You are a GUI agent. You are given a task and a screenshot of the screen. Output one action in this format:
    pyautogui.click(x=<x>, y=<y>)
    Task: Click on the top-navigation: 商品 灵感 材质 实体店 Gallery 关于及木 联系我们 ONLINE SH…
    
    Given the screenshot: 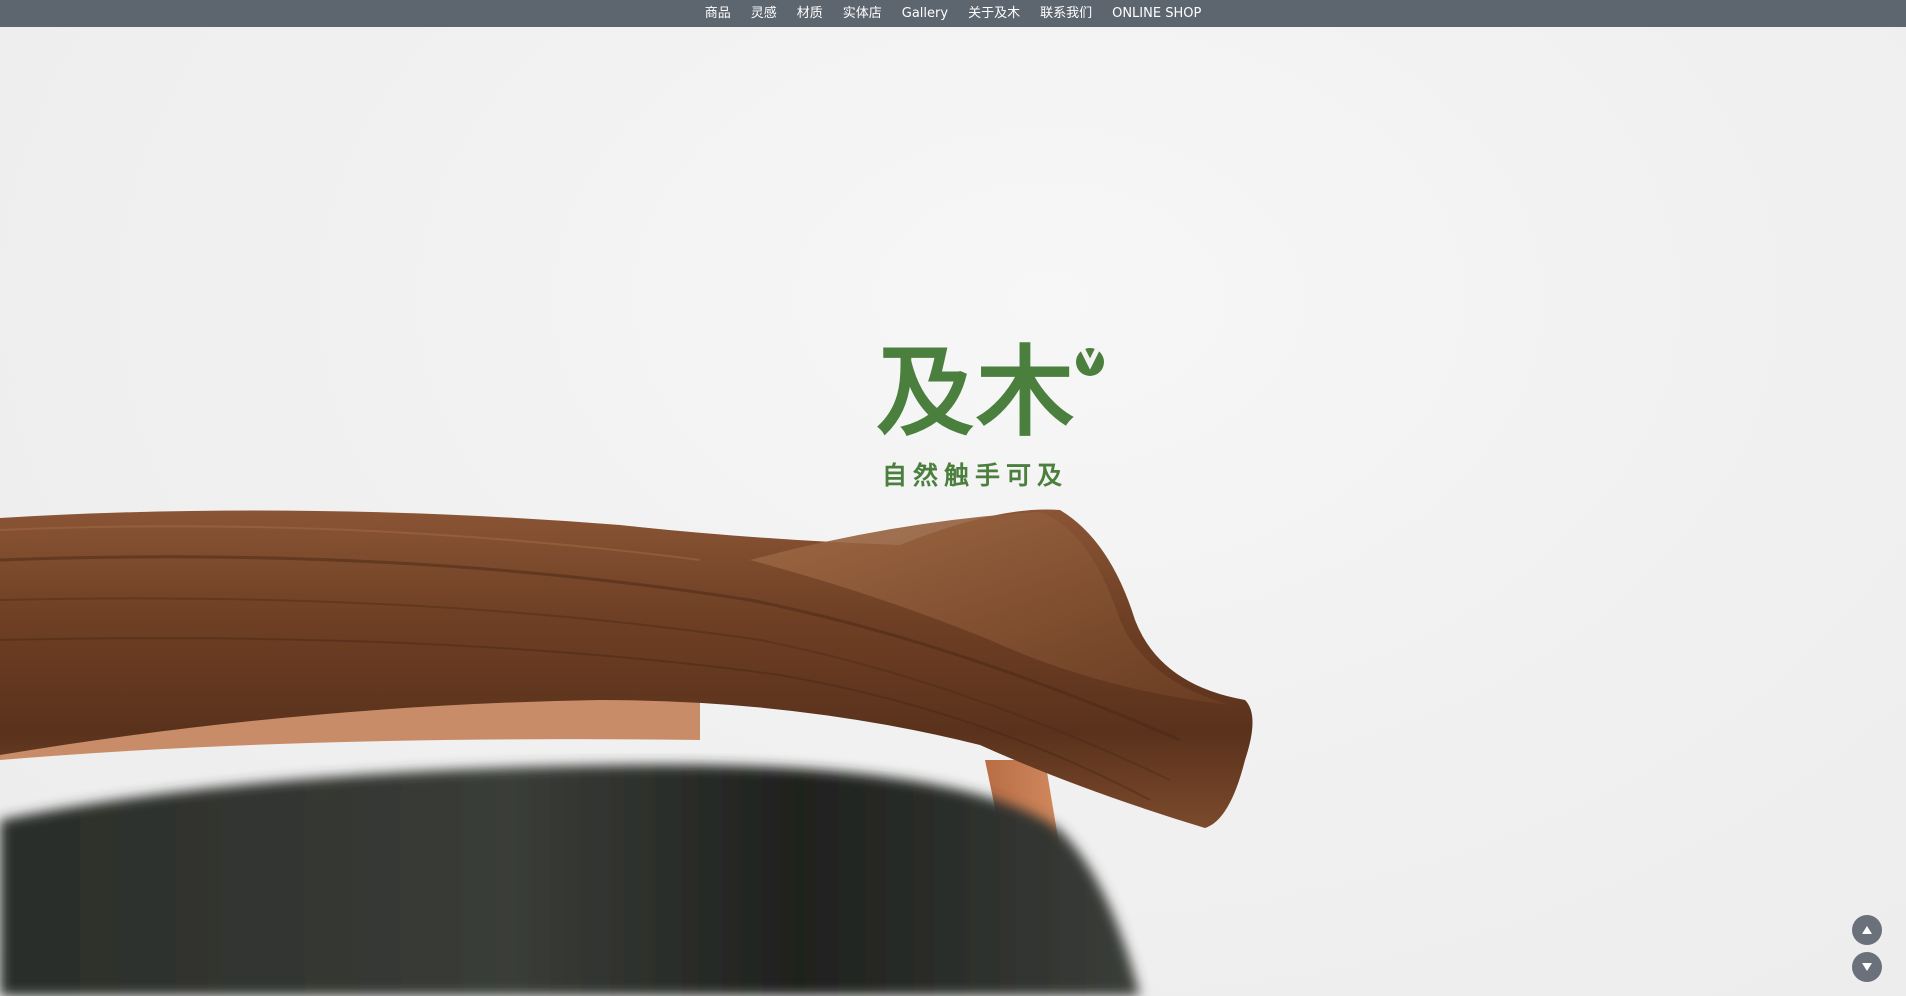 What is the action you would take?
    pyautogui.click(x=953, y=13)
    